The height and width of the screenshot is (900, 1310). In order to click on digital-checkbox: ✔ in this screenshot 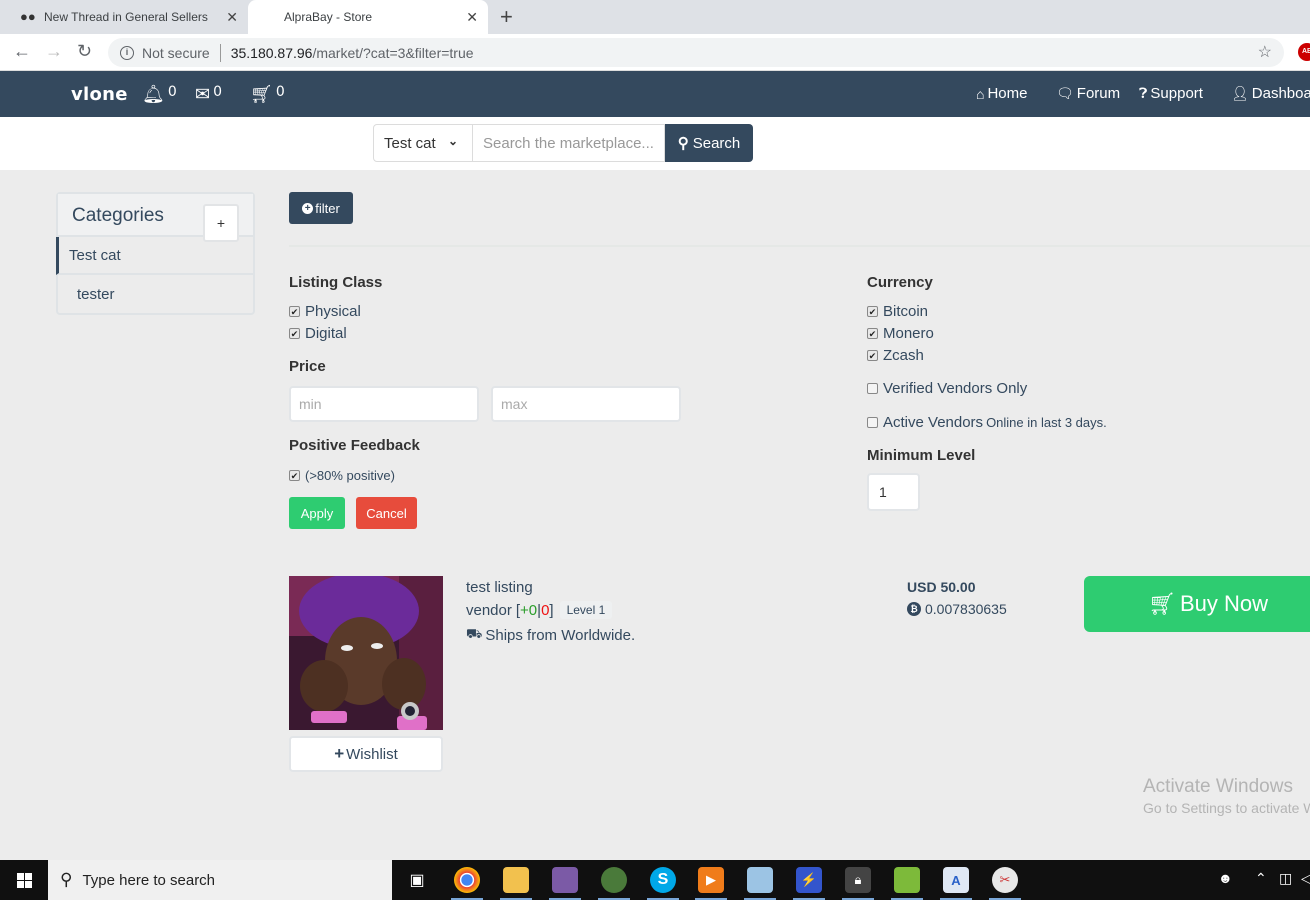, I will do `click(294, 333)`.